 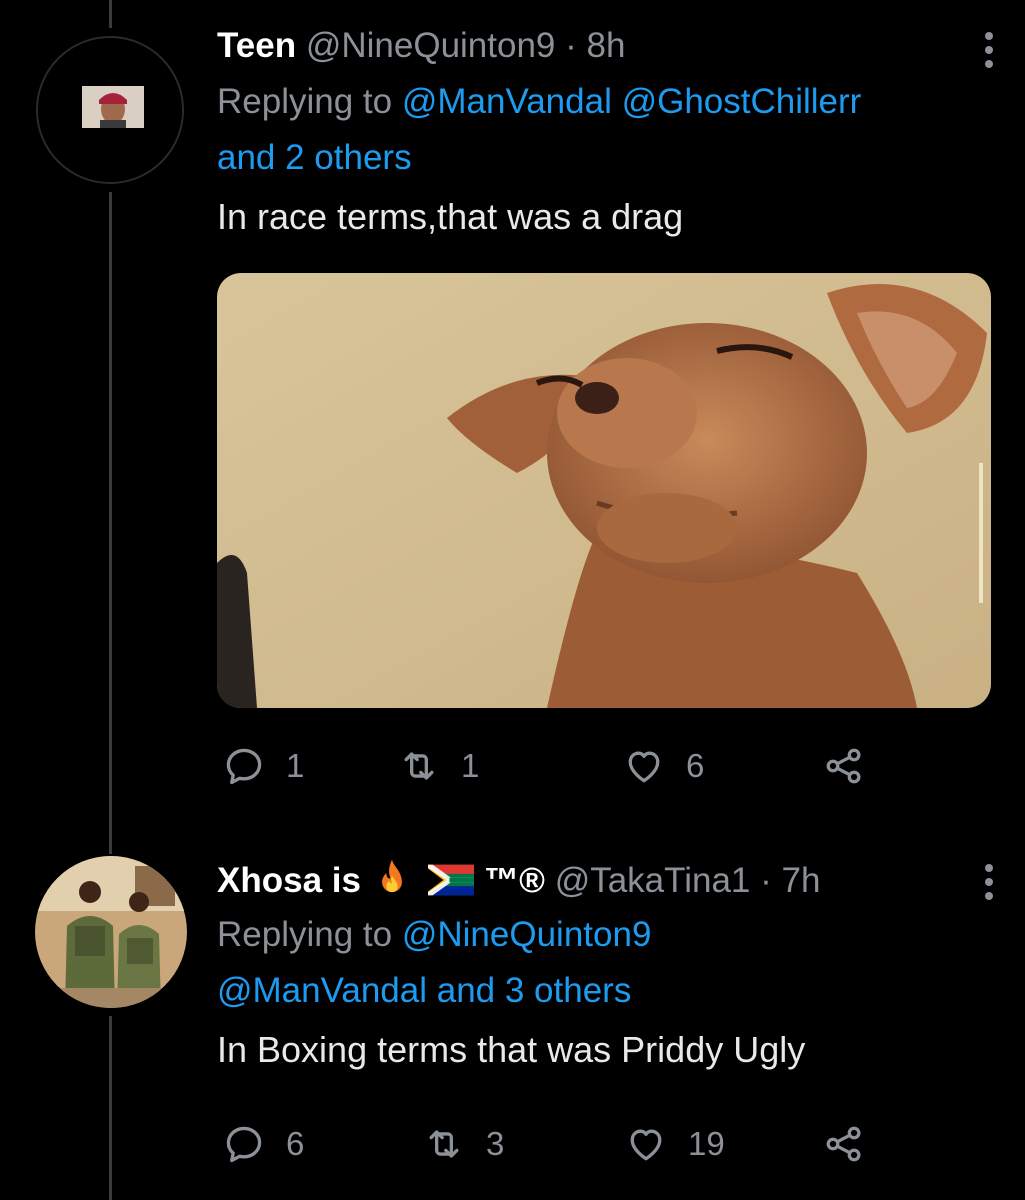 I want to click on reply-button: 6, so click(x=263, y=1144).